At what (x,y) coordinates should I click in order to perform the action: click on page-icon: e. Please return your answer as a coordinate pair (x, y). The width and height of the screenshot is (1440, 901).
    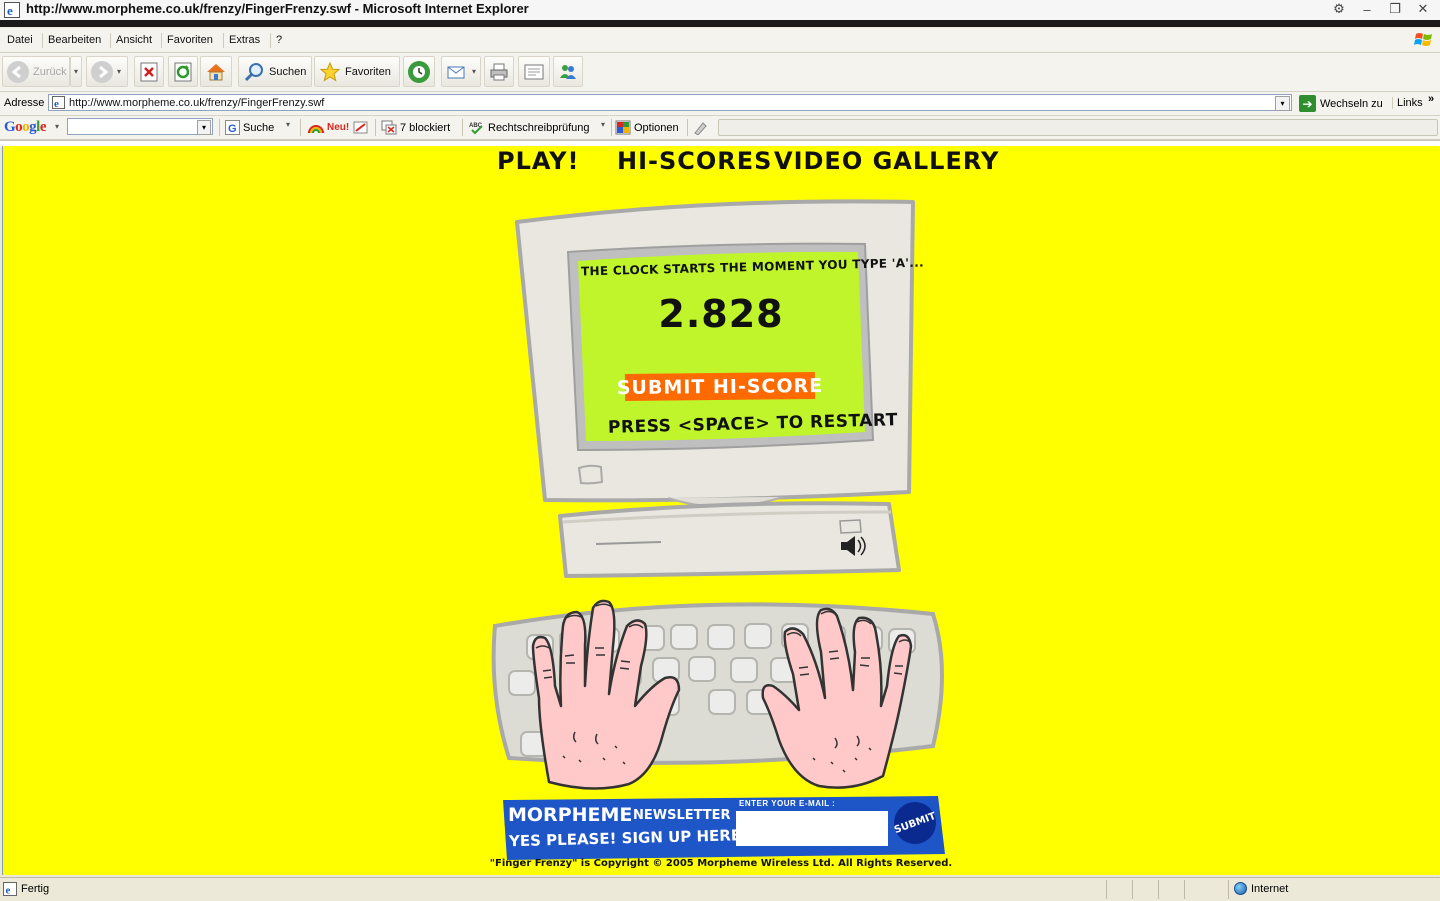
    Looking at the image, I should click on (58, 102).